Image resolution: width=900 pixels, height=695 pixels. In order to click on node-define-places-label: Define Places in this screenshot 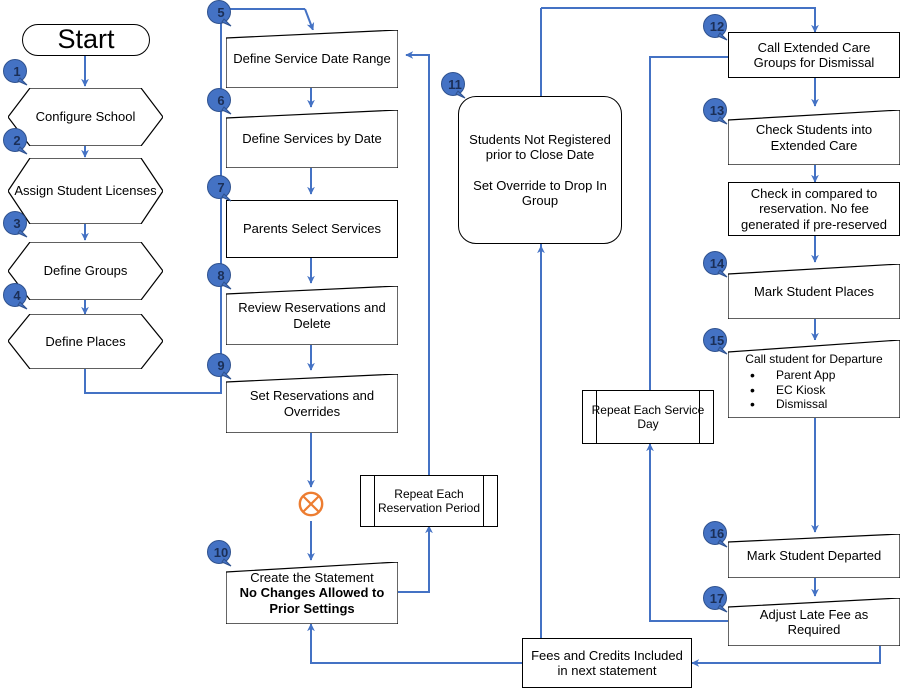, I will do `click(85, 341)`.